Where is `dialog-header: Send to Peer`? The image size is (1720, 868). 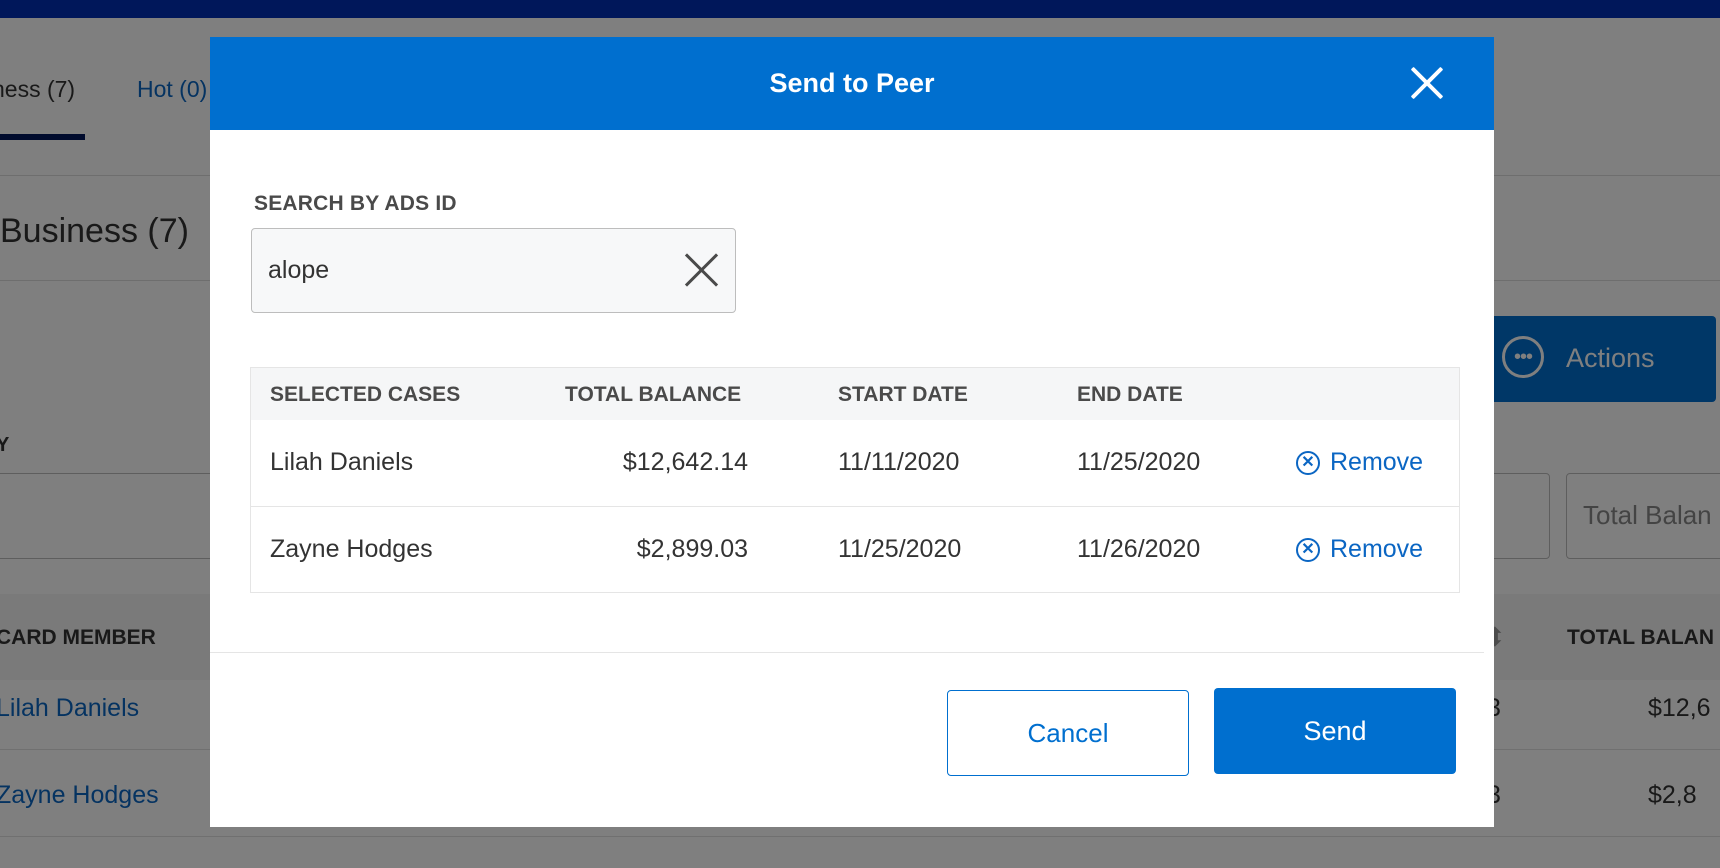 dialog-header: Send to Peer is located at coordinates (852, 83).